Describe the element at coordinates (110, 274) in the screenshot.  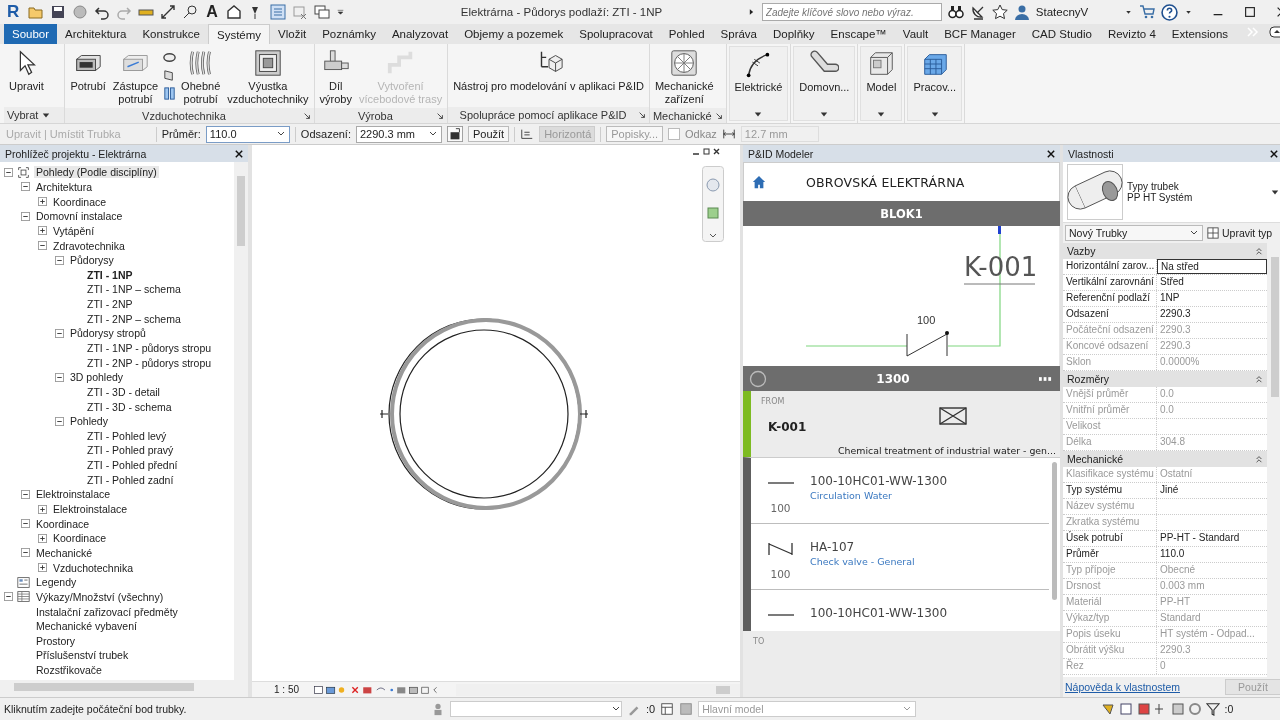
I see `tree-item: ZTI - 1NP` at that location.